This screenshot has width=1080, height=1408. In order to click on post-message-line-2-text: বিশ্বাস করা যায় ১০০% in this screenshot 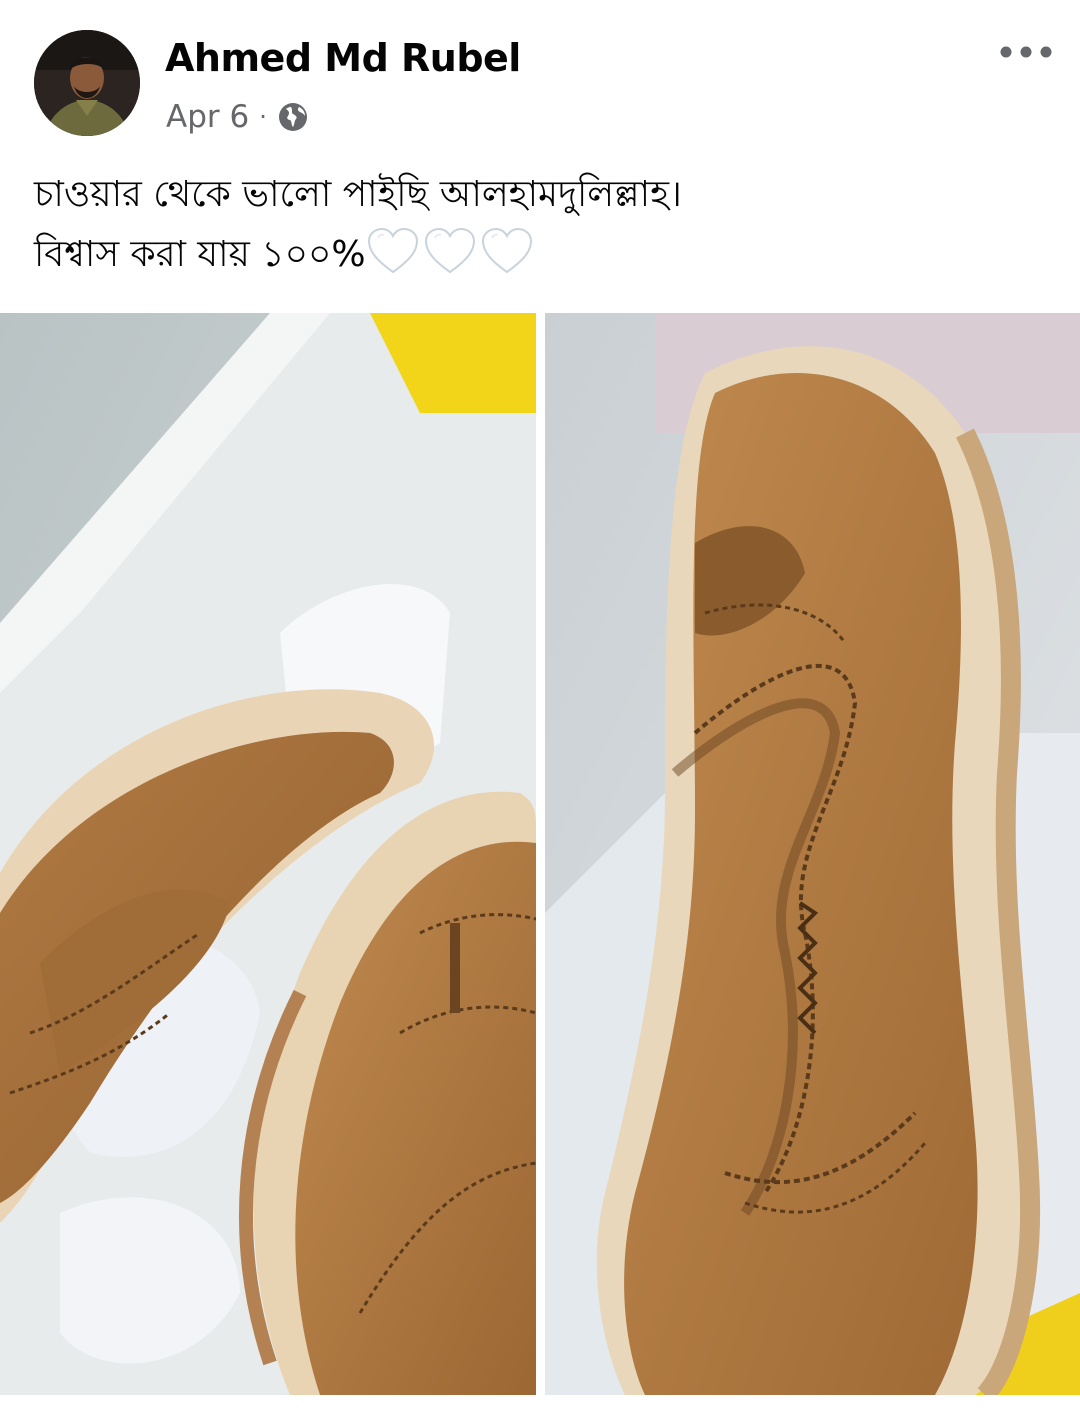, I will do `click(200, 254)`.